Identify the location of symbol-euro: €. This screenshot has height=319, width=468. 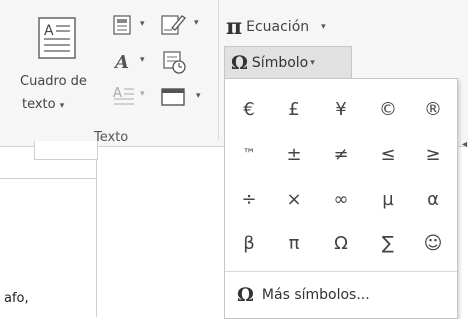
(249, 110).